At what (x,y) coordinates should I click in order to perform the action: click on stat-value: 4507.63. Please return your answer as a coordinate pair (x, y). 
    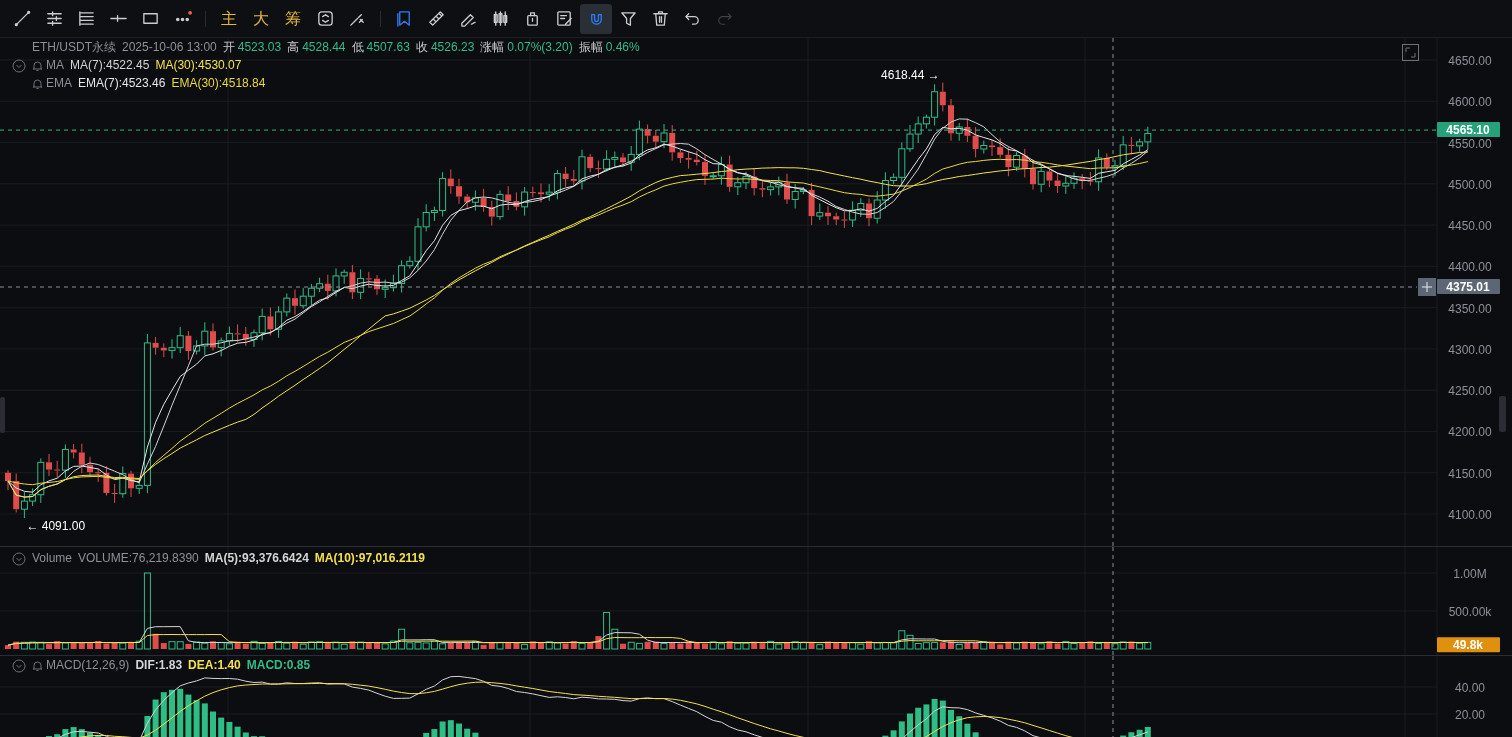
    Looking at the image, I should click on (388, 47).